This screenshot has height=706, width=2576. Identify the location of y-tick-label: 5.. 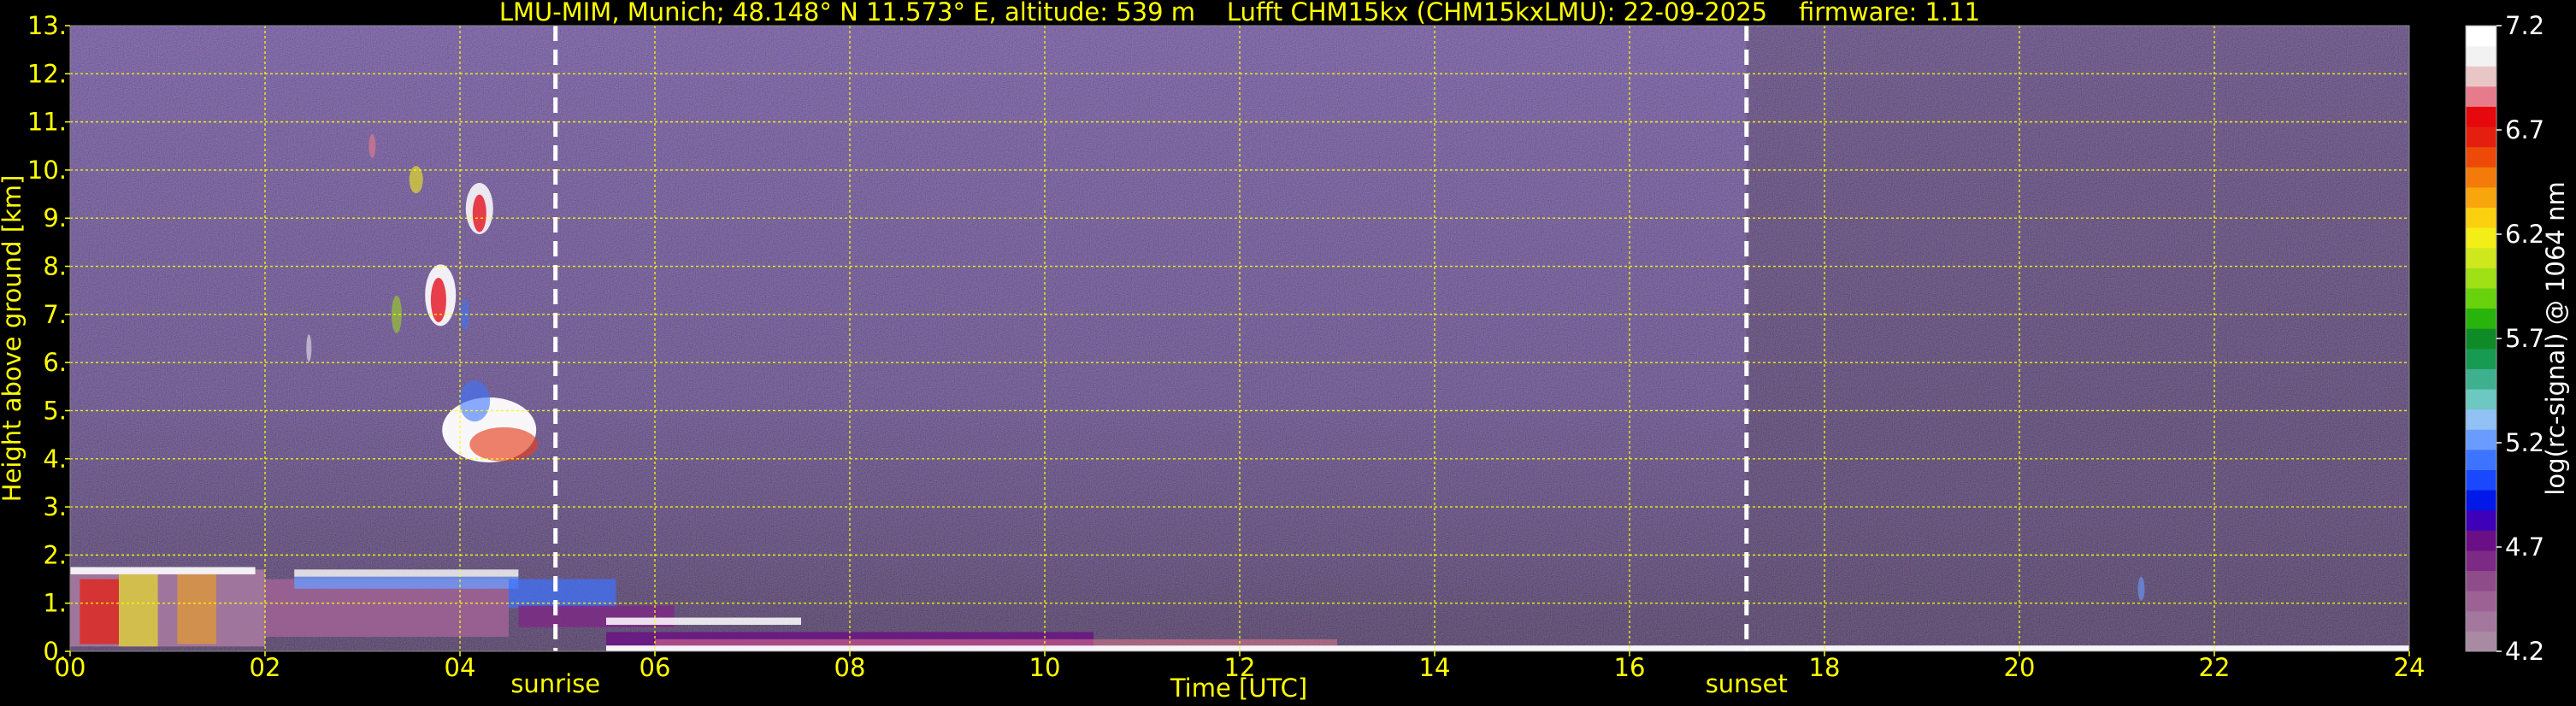
(55, 410).